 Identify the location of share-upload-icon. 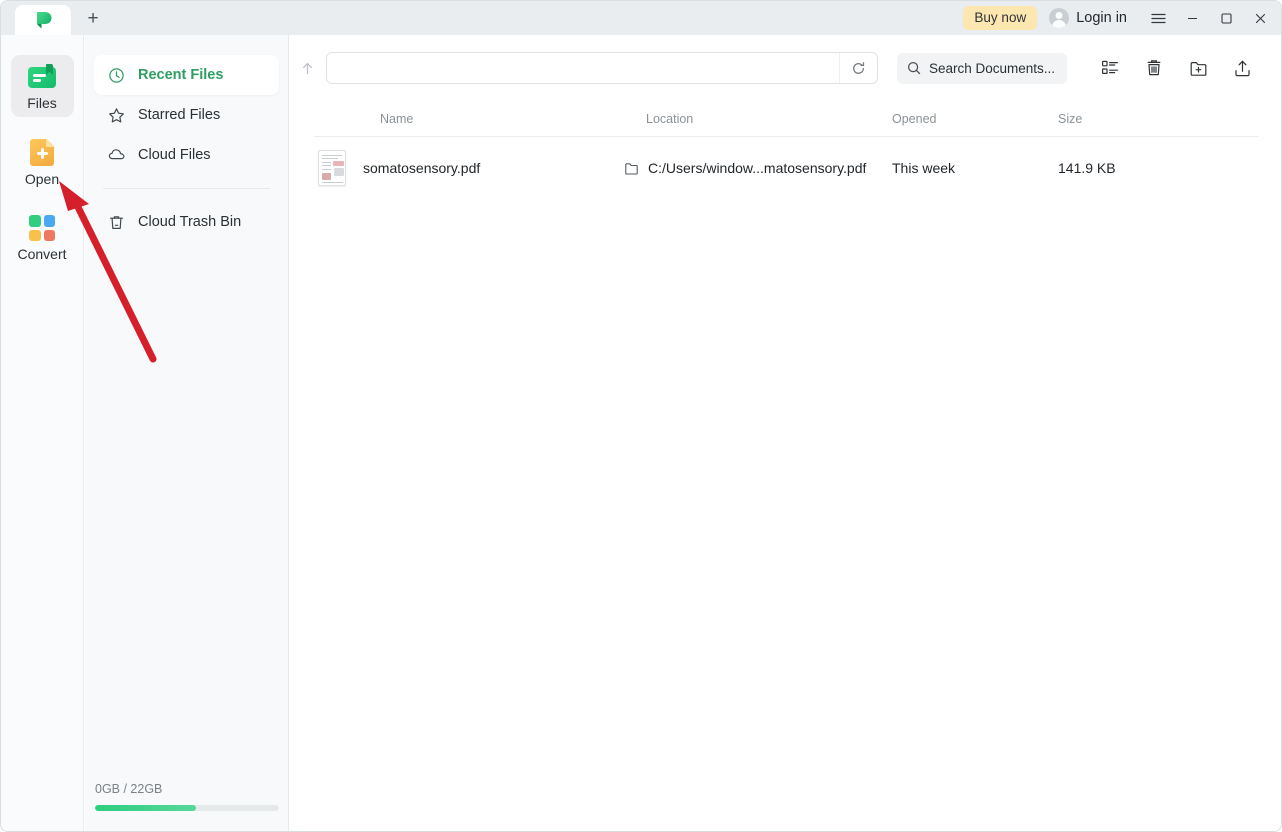
(1242, 68).